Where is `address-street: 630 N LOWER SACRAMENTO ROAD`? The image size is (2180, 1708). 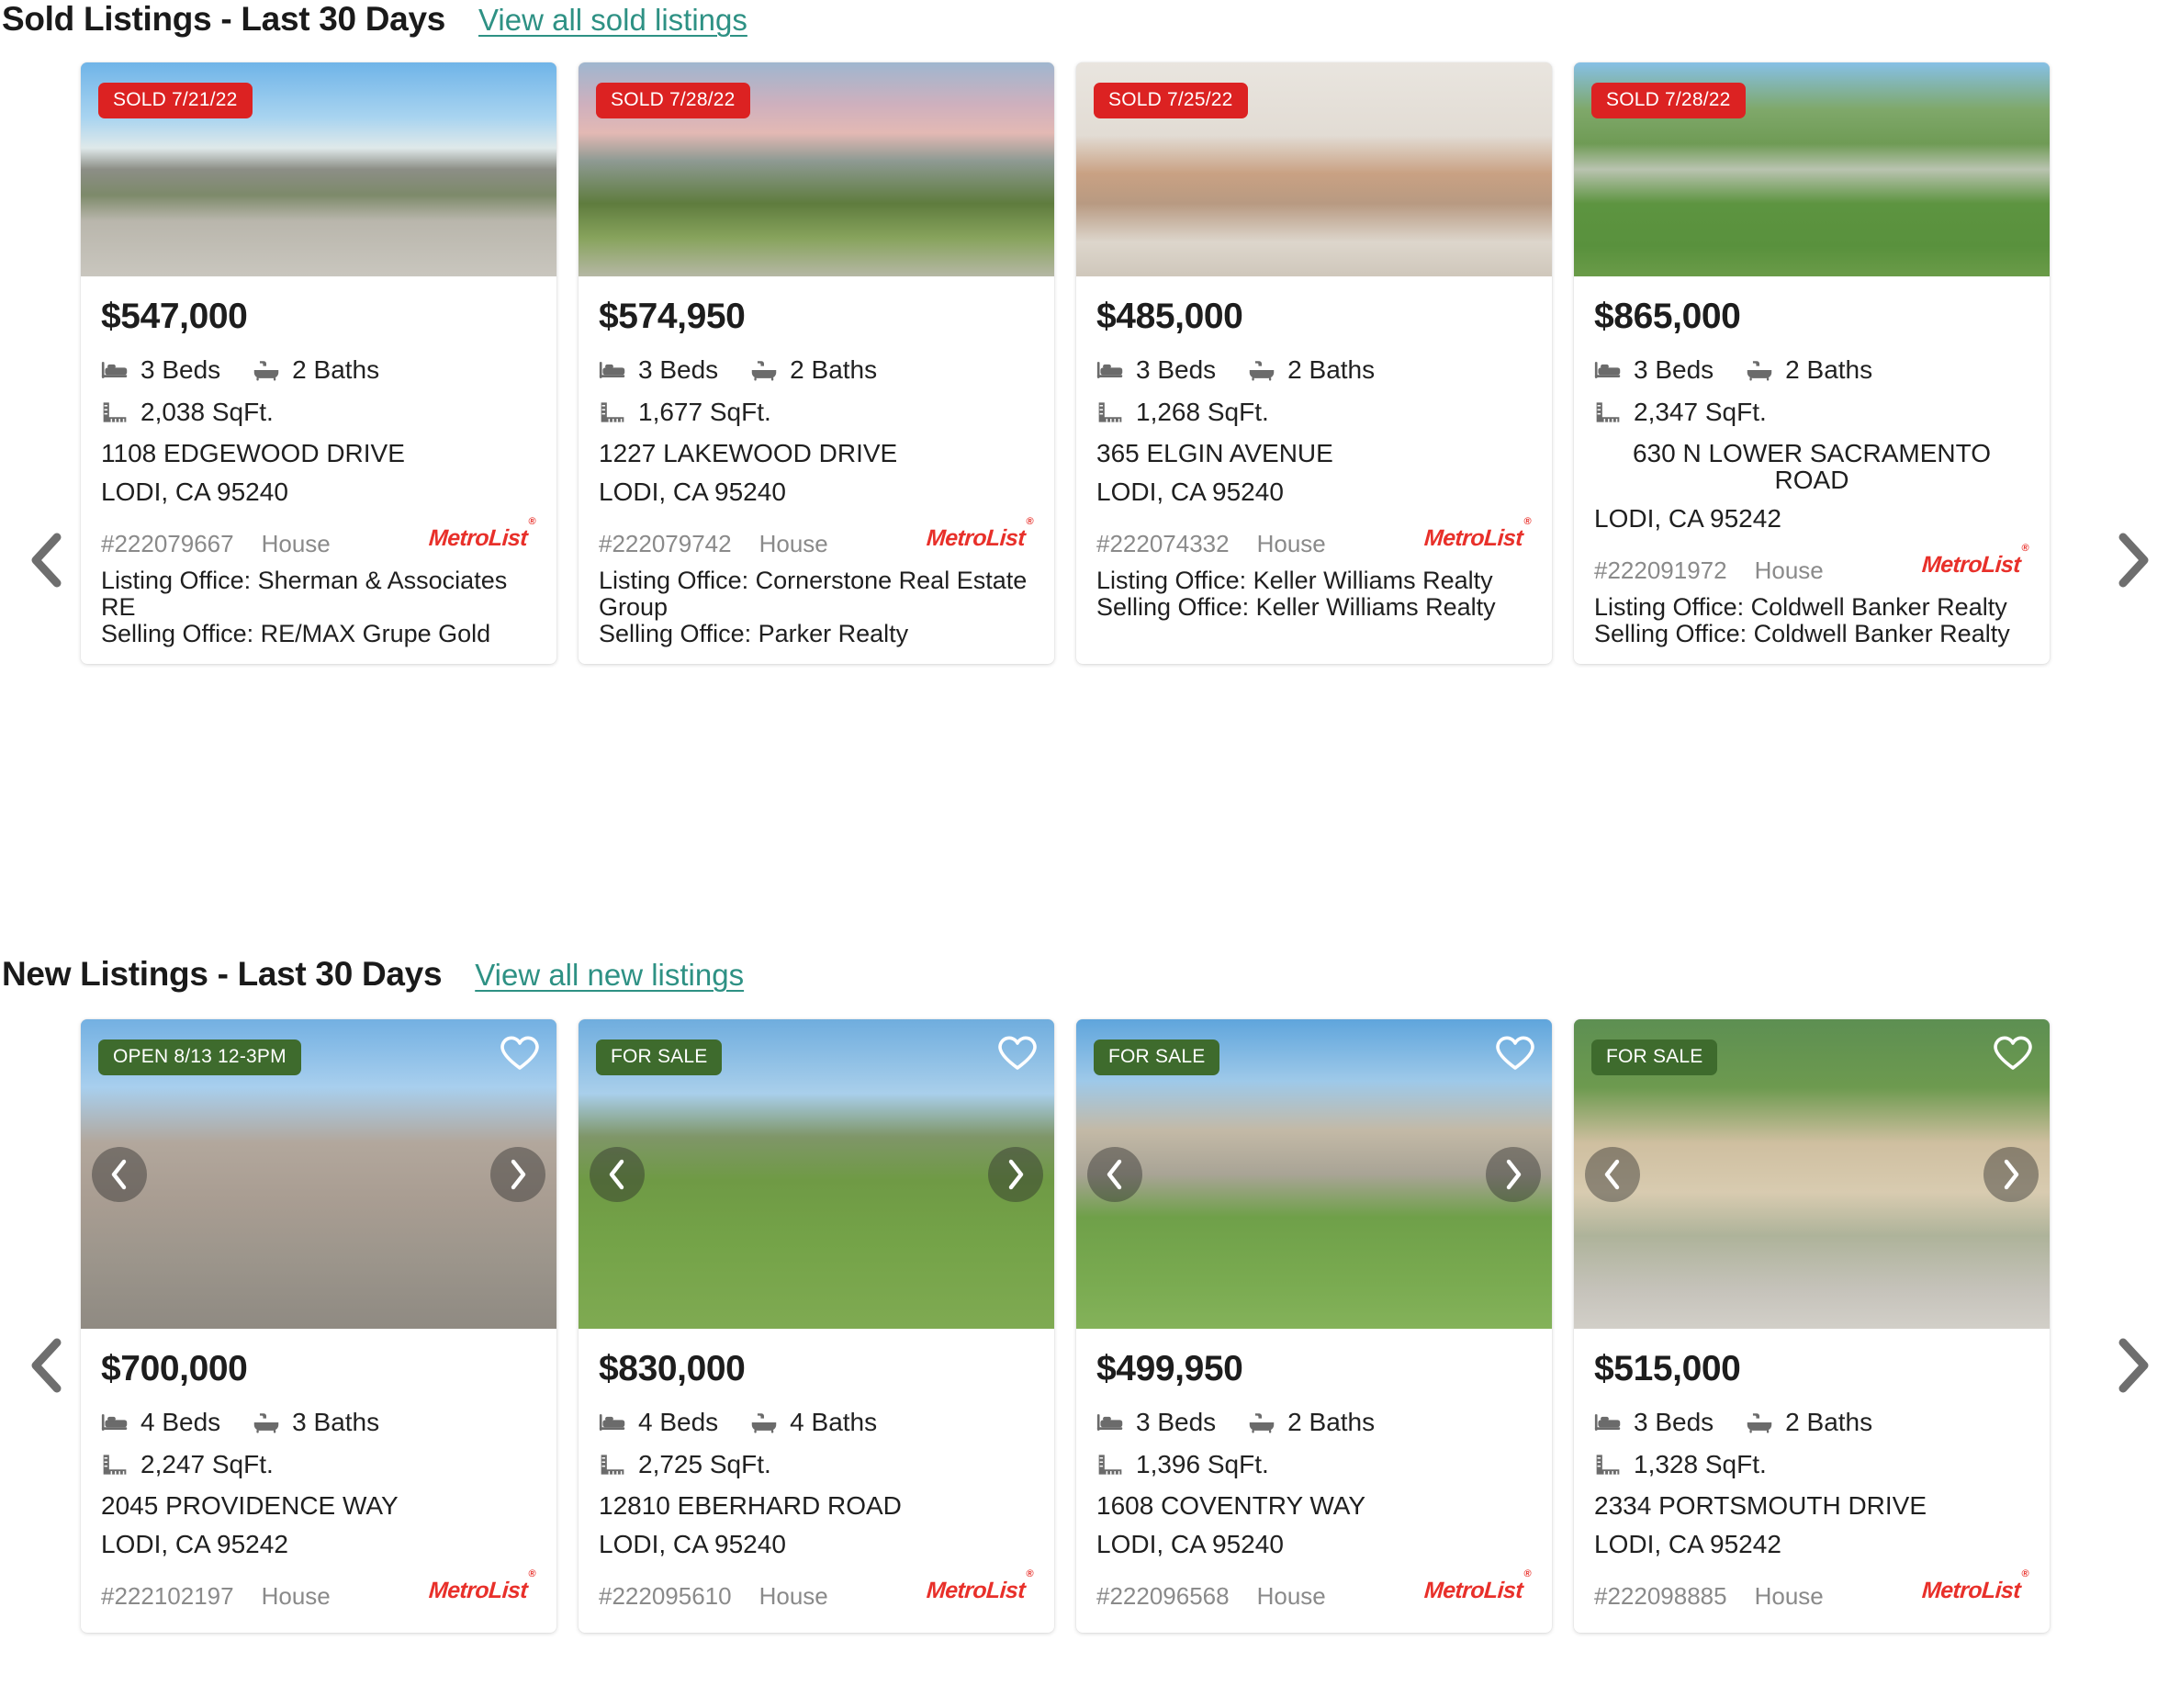 address-street: 630 N LOWER SACRAMENTO ROAD is located at coordinates (1812, 467).